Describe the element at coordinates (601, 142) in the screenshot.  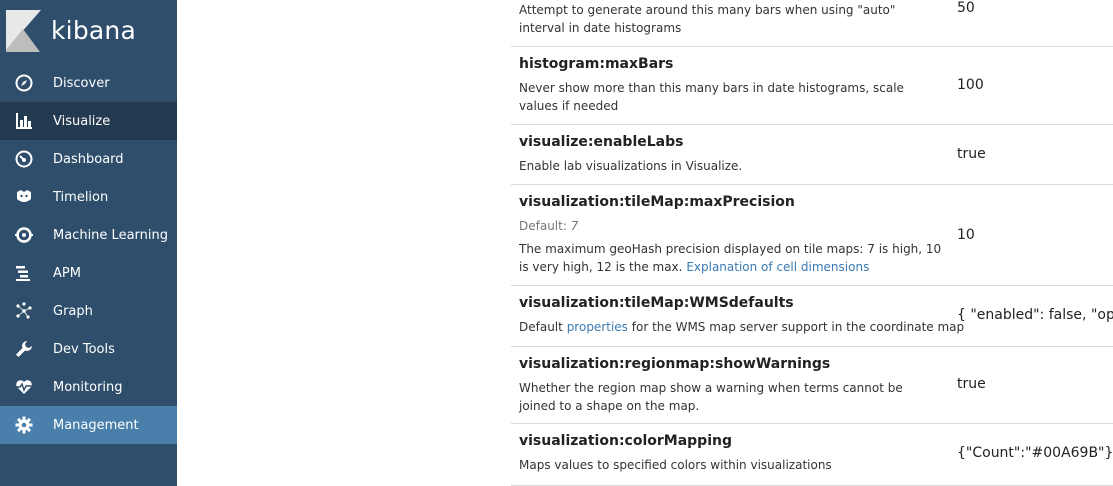
I see `setting-name: visualize:enableLabs` at that location.